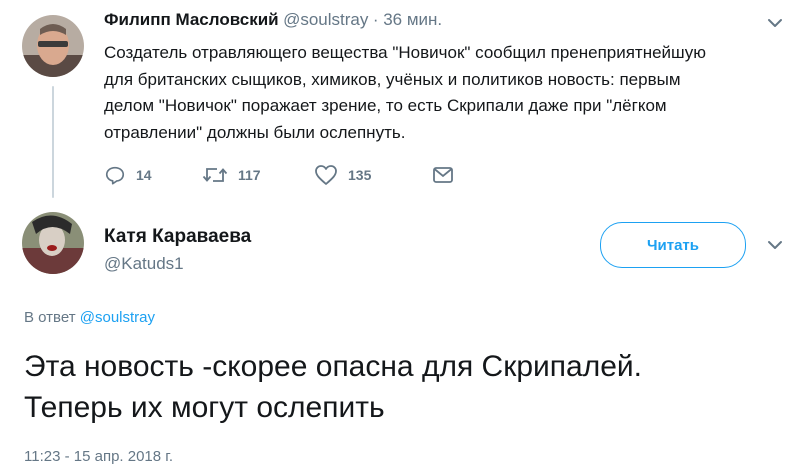  I want to click on parent-chevron-down-icon, so click(775, 23).